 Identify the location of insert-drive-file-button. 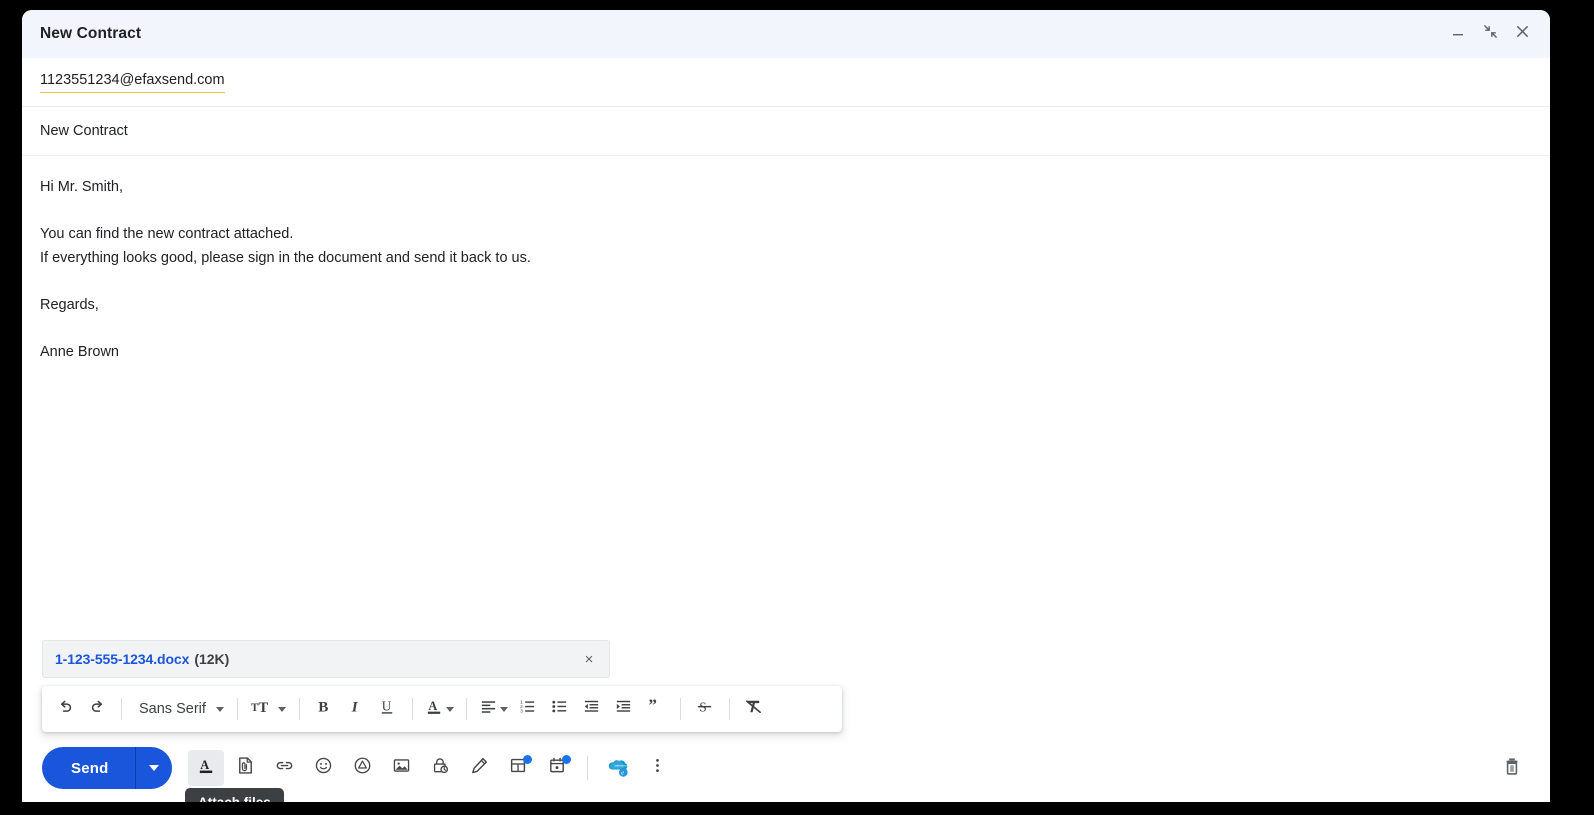
(362, 768).